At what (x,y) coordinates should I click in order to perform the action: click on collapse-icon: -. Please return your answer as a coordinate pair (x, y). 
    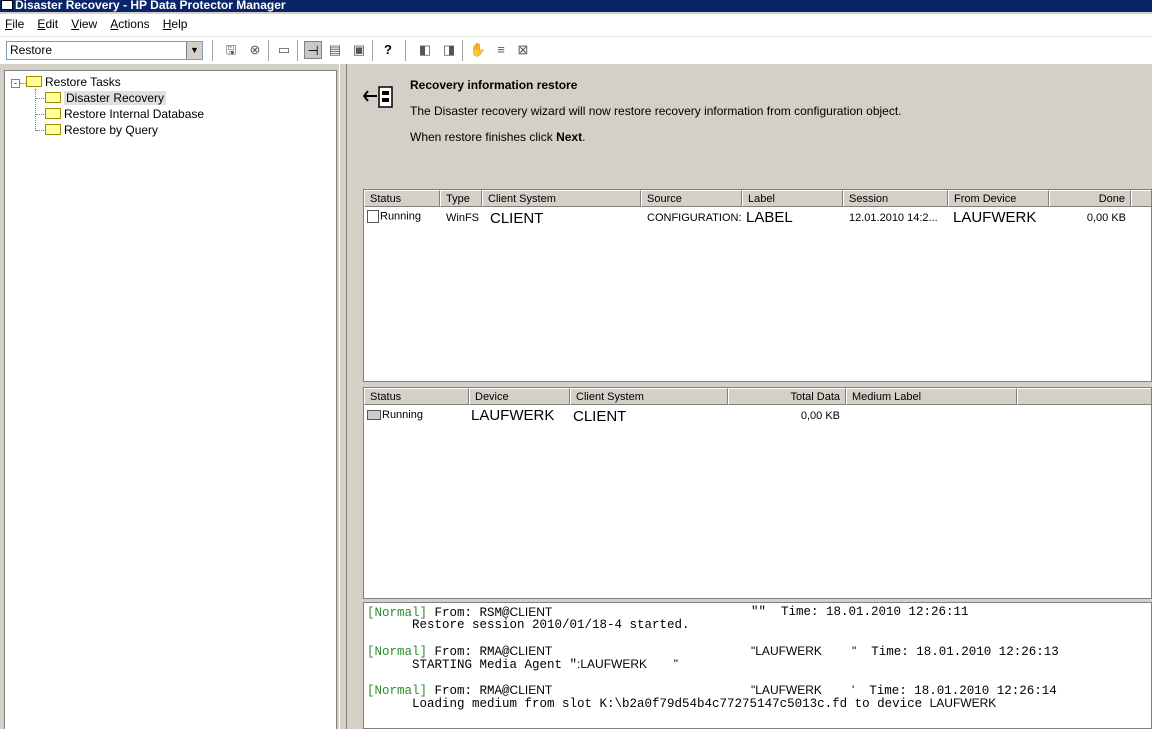
    Looking at the image, I should click on (15, 83).